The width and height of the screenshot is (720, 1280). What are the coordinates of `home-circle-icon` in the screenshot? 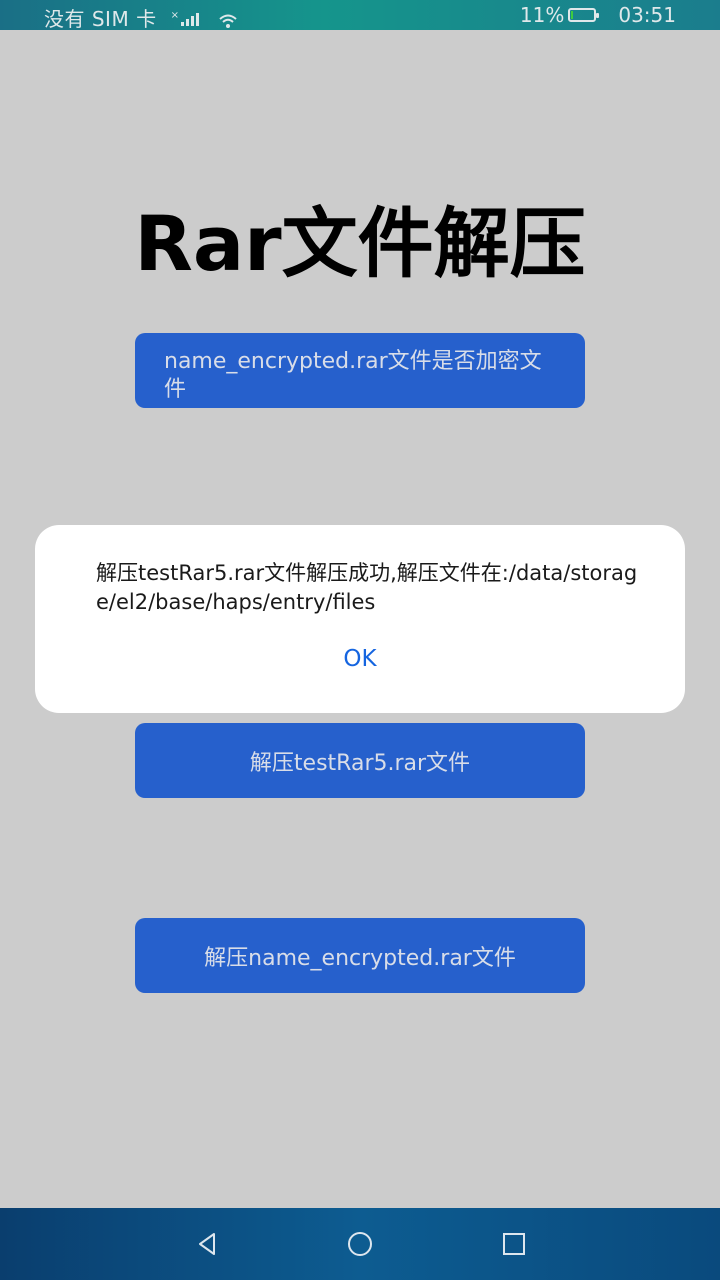 It's located at (360, 1244).